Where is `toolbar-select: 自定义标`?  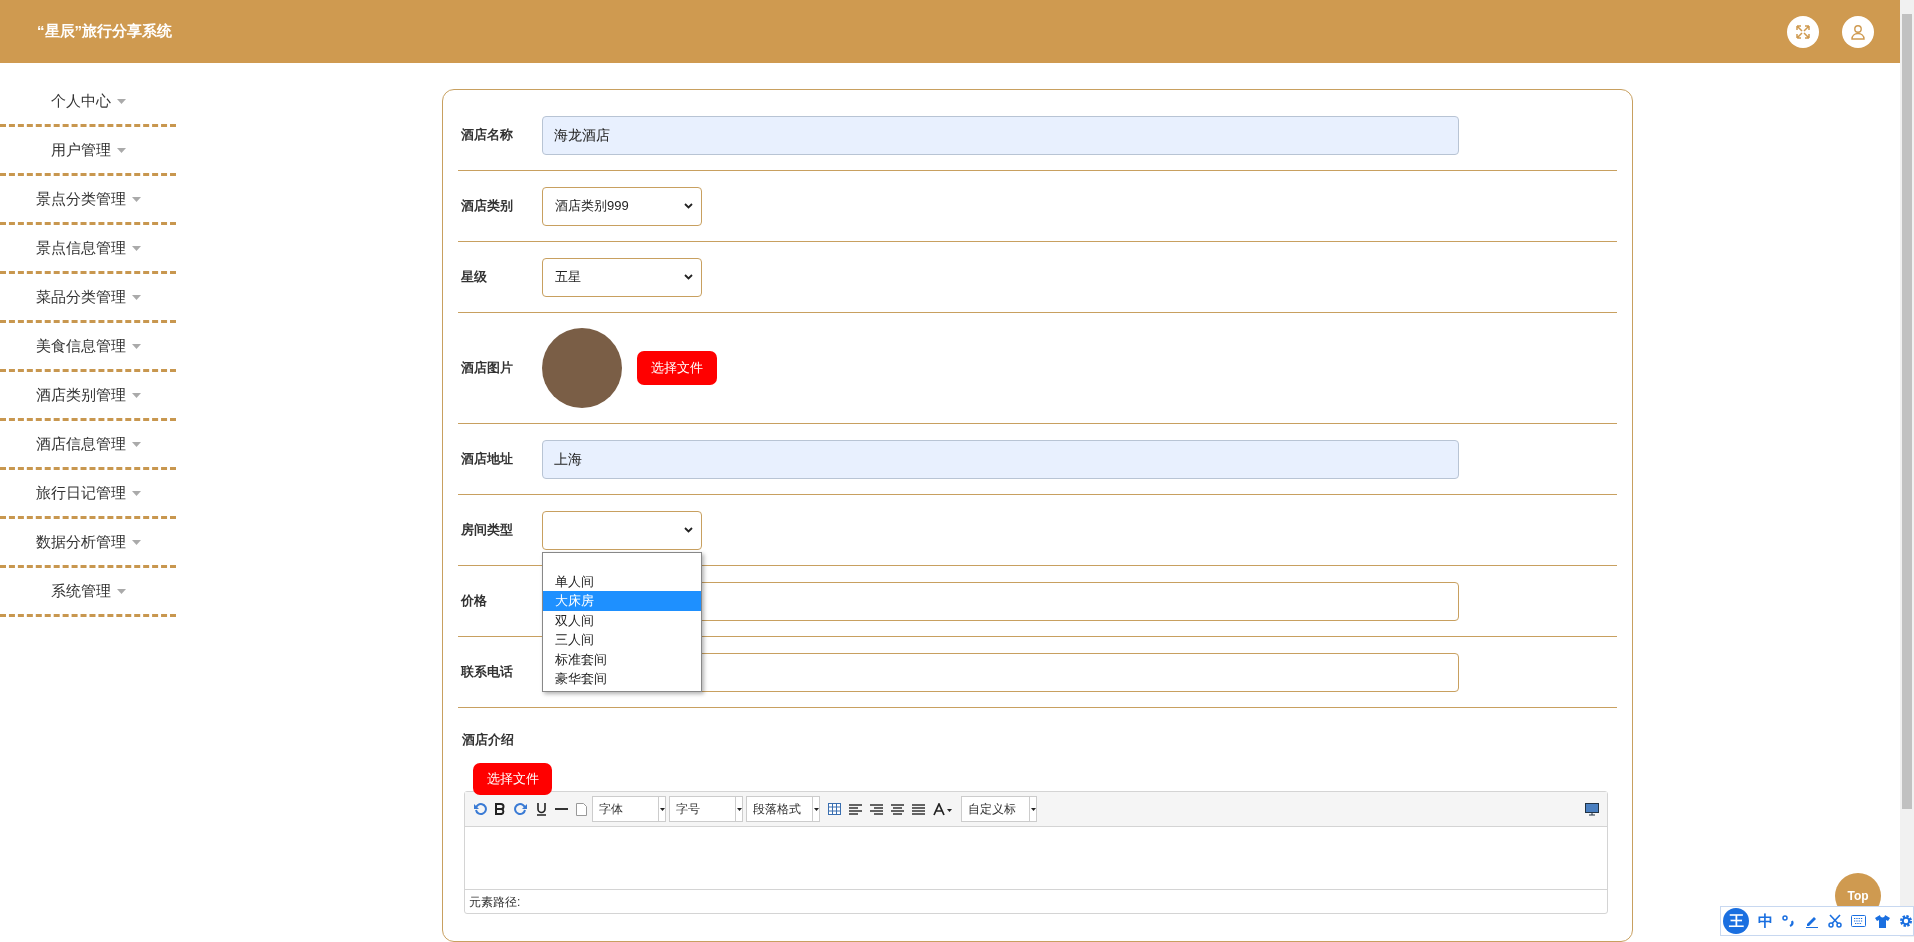 toolbar-select: 自定义标 is located at coordinates (999, 809).